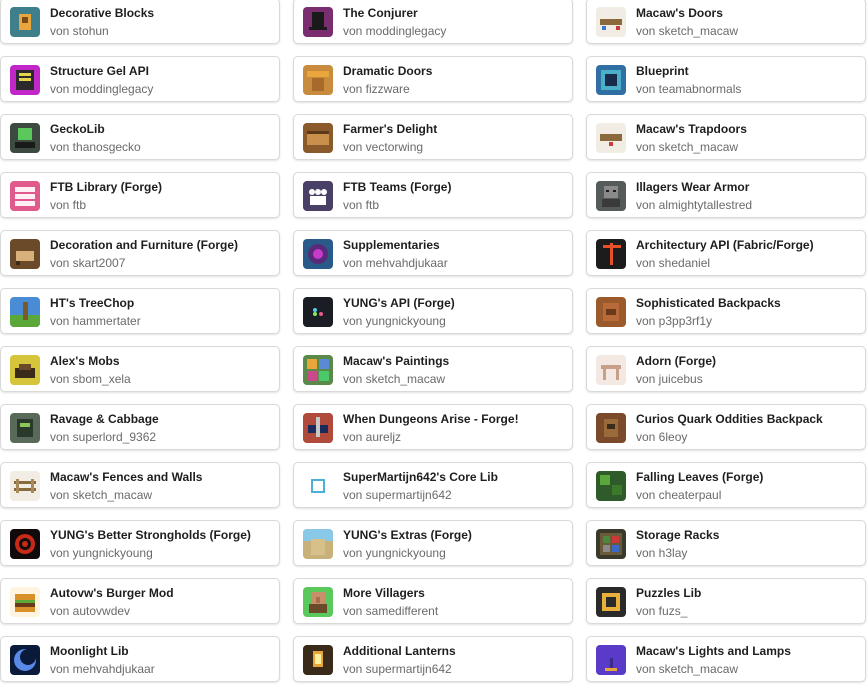 This screenshot has height=684, width=868. Describe the element at coordinates (161, 303) in the screenshot. I see `mod-title: HT's TreeChop` at that location.